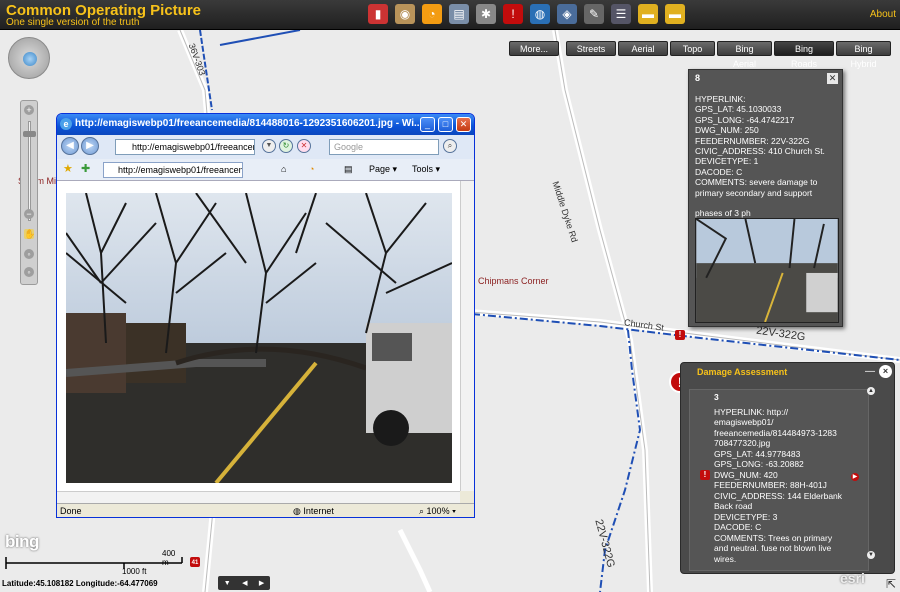 Image resolution: width=900 pixels, height=592 pixels. I want to click on basemap-streets: Streets, so click(591, 48).